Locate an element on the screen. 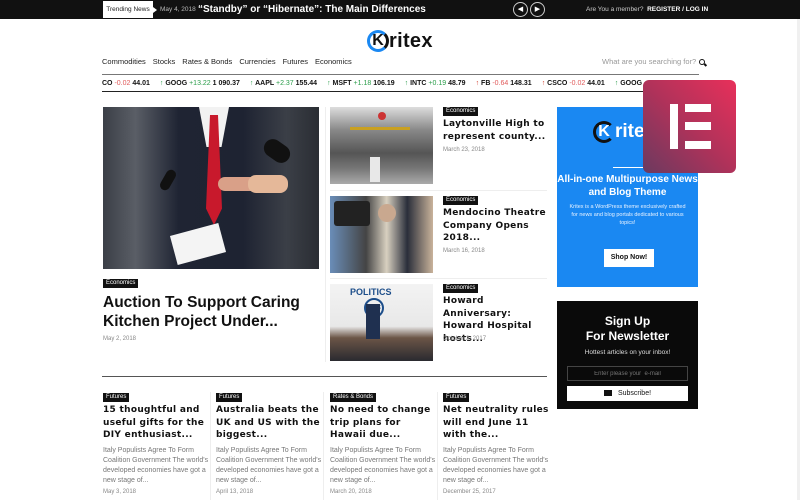 The height and width of the screenshot is (500, 800). menu-item-futures: Futures is located at coordinates (295, 61).